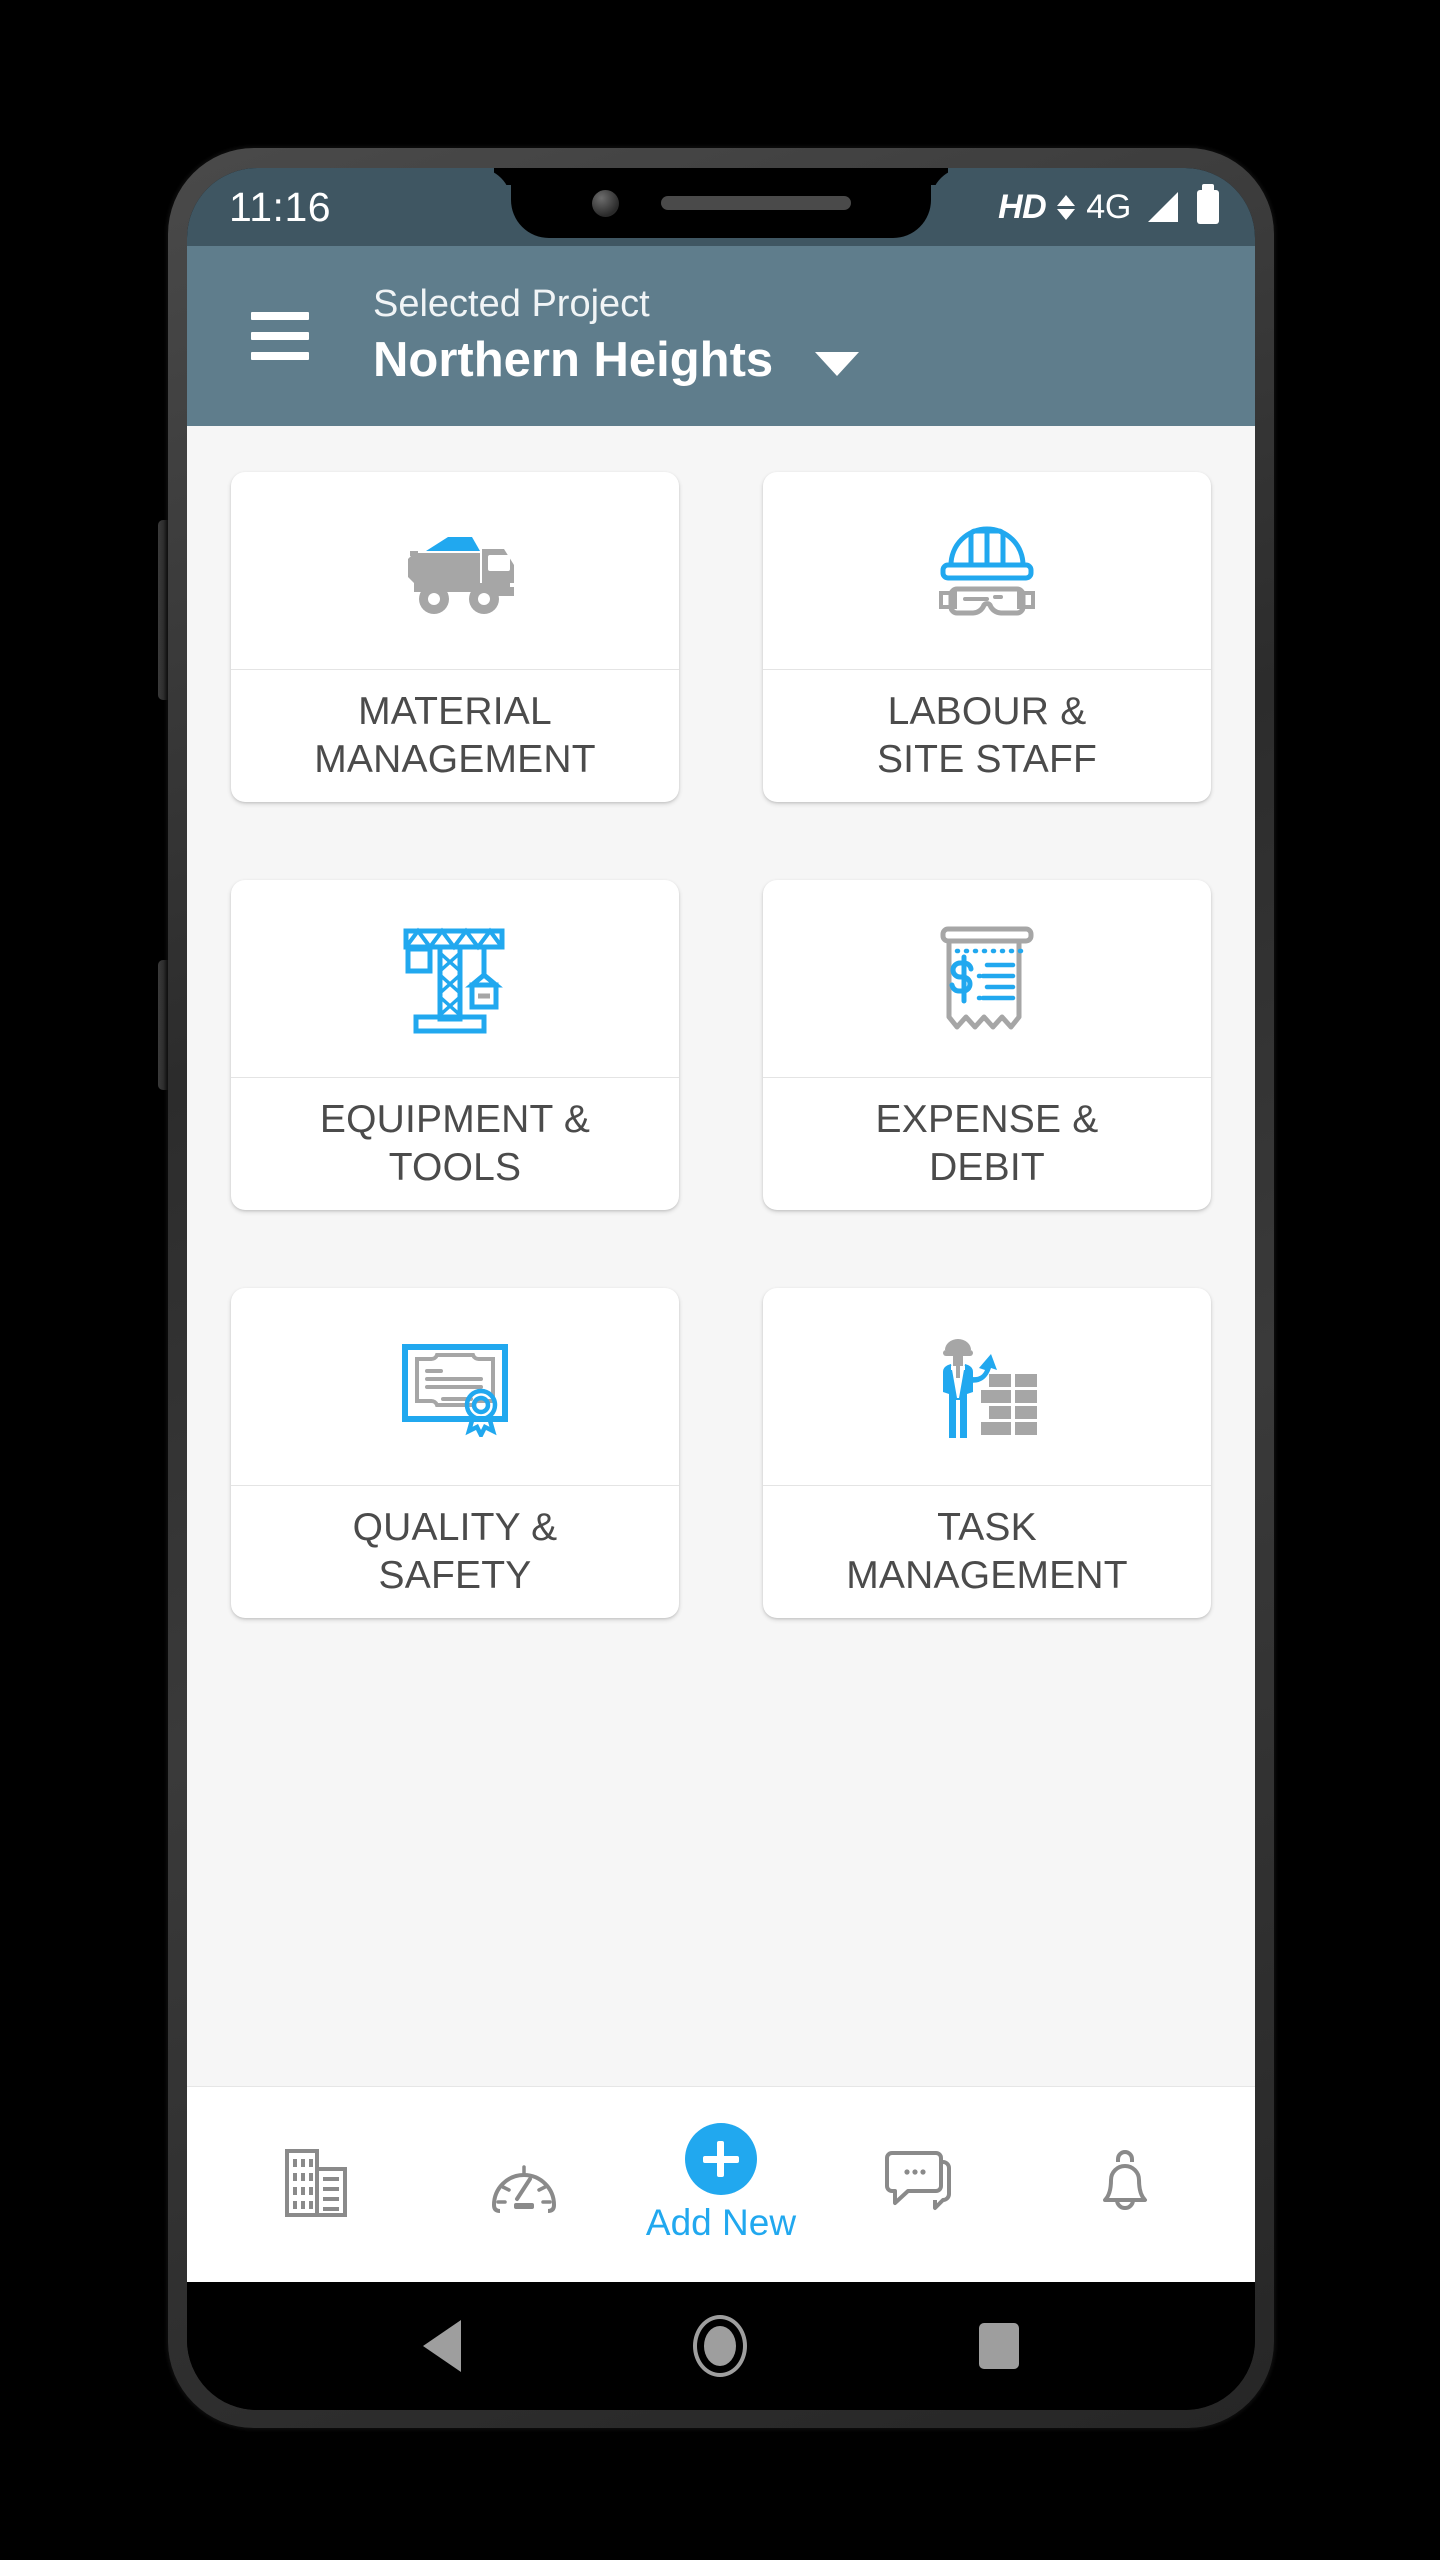  What do you see at coordinates (1022, 206) in the screenshot?
I see `hd-icon: HD` at bounding box center [1022, 206].